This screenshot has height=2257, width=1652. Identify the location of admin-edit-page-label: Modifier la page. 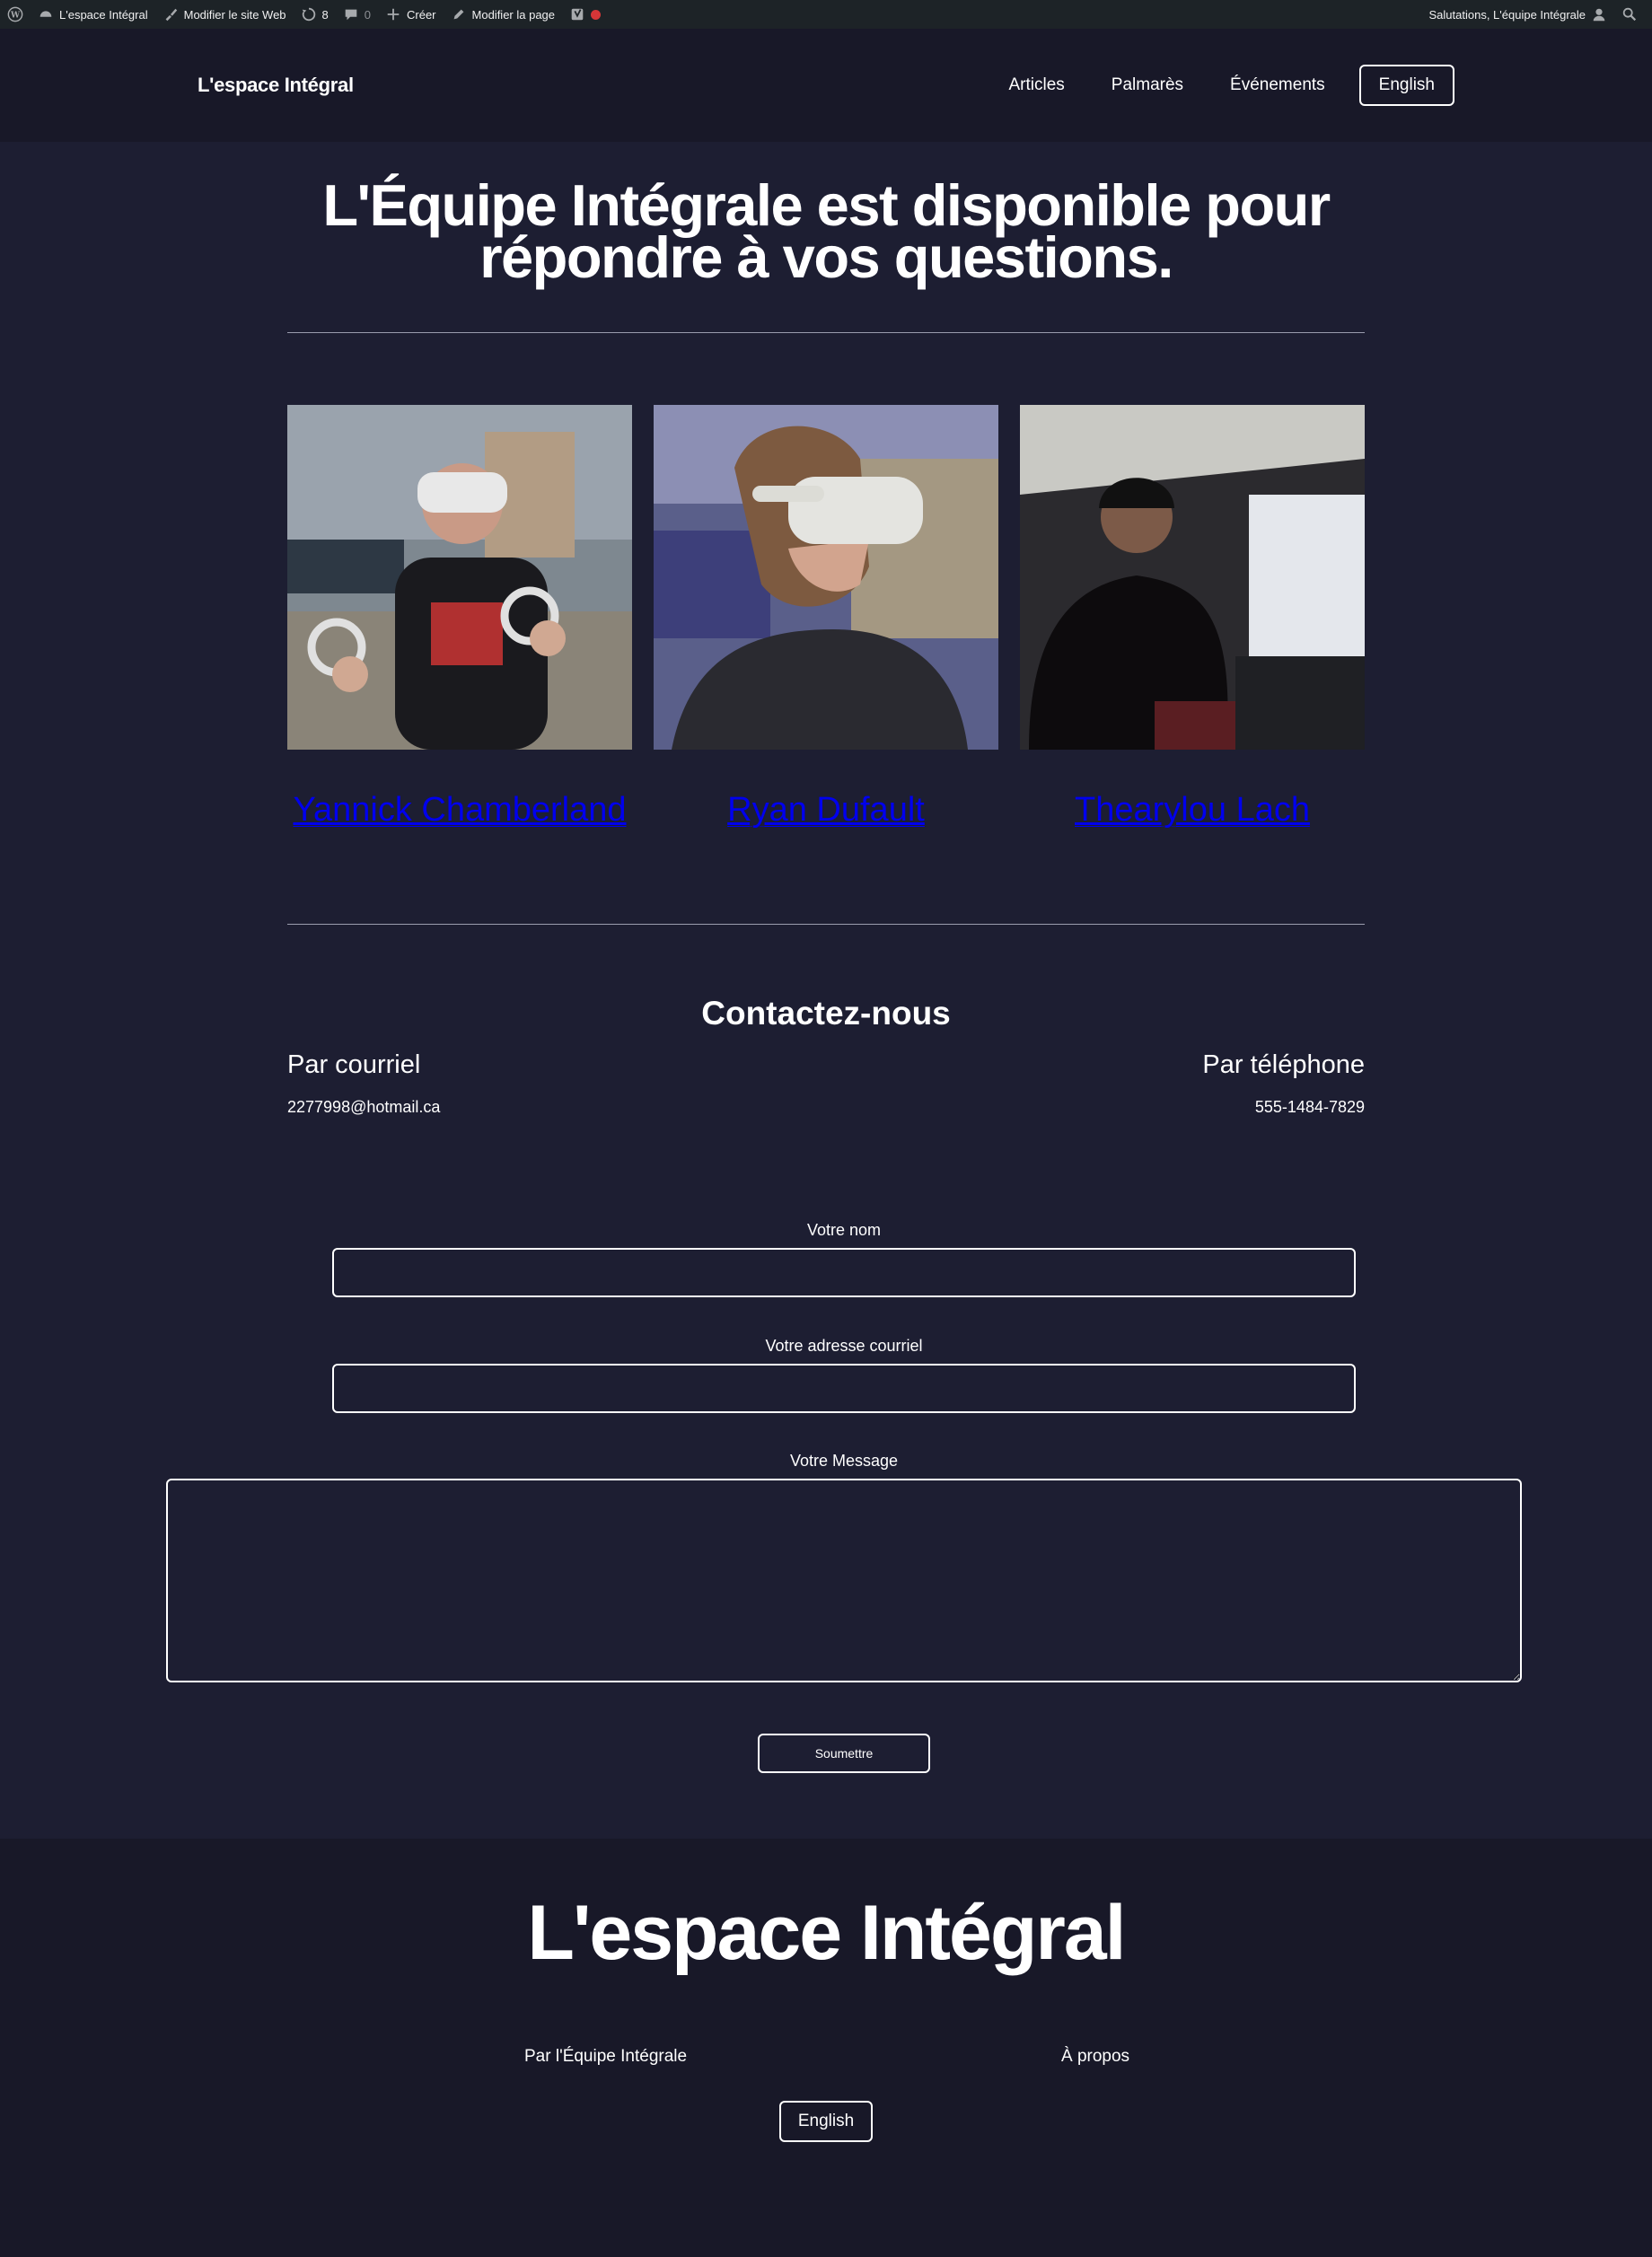
(513, 15).